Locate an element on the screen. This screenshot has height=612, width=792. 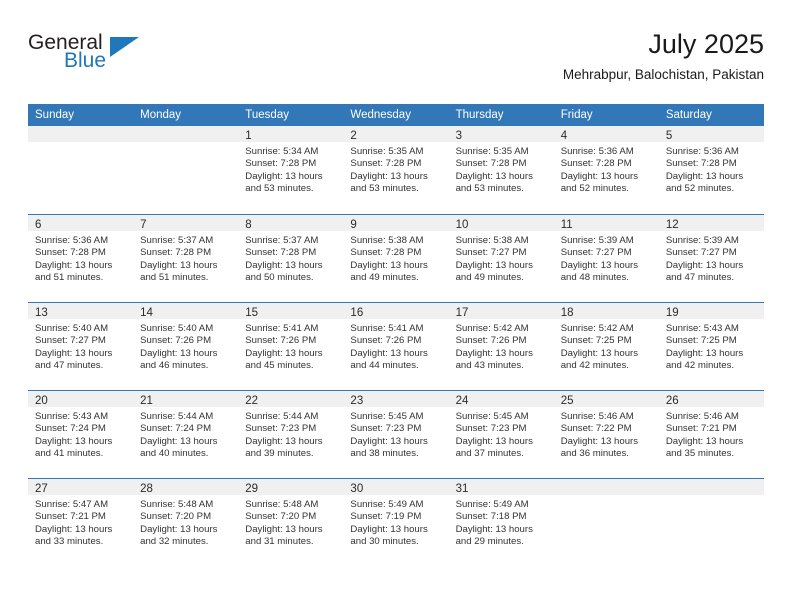
daylight-text: Daylight: 13 hours and 47 minutes. is located at coordinates (74, 359).